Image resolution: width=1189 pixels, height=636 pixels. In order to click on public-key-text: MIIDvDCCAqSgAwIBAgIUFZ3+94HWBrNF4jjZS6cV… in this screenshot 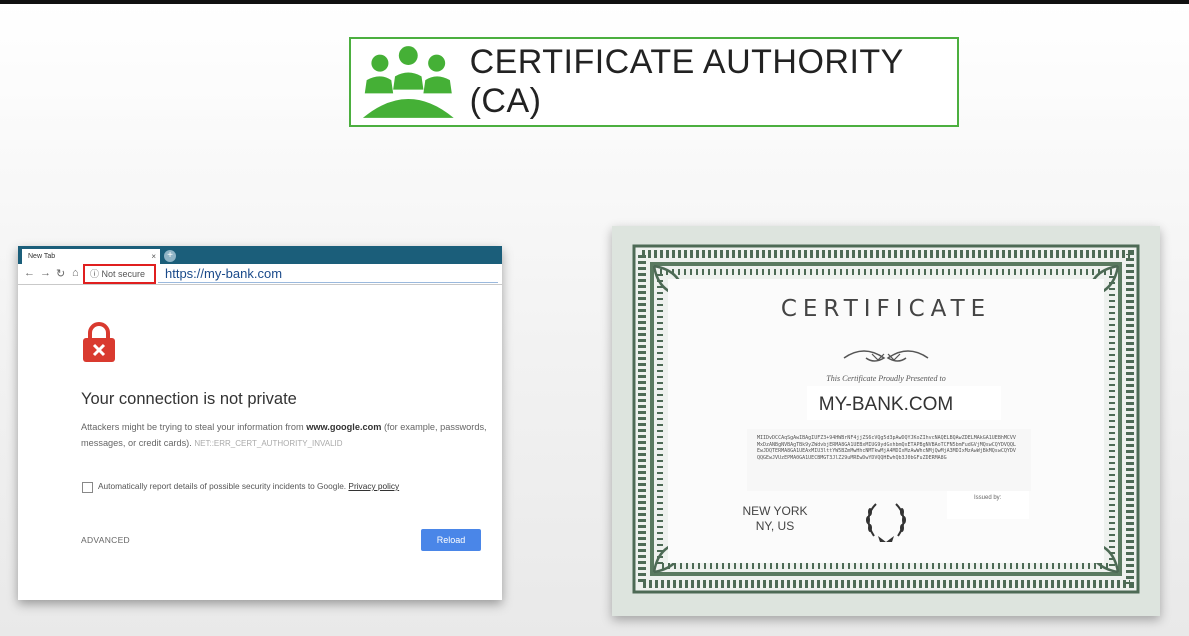, I will do `click(886, 448)`.